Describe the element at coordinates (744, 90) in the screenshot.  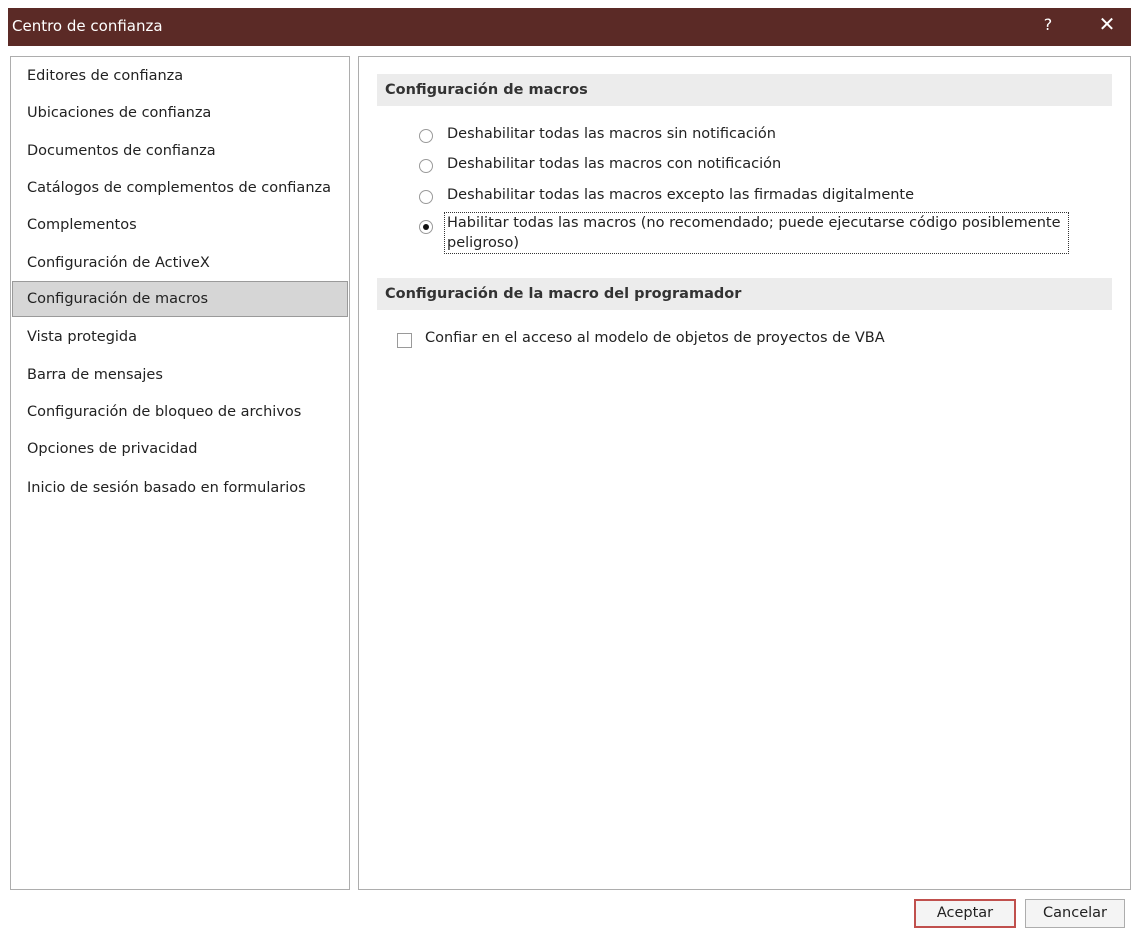
I see `macro-settings-header: Configuración de macros` at that location.